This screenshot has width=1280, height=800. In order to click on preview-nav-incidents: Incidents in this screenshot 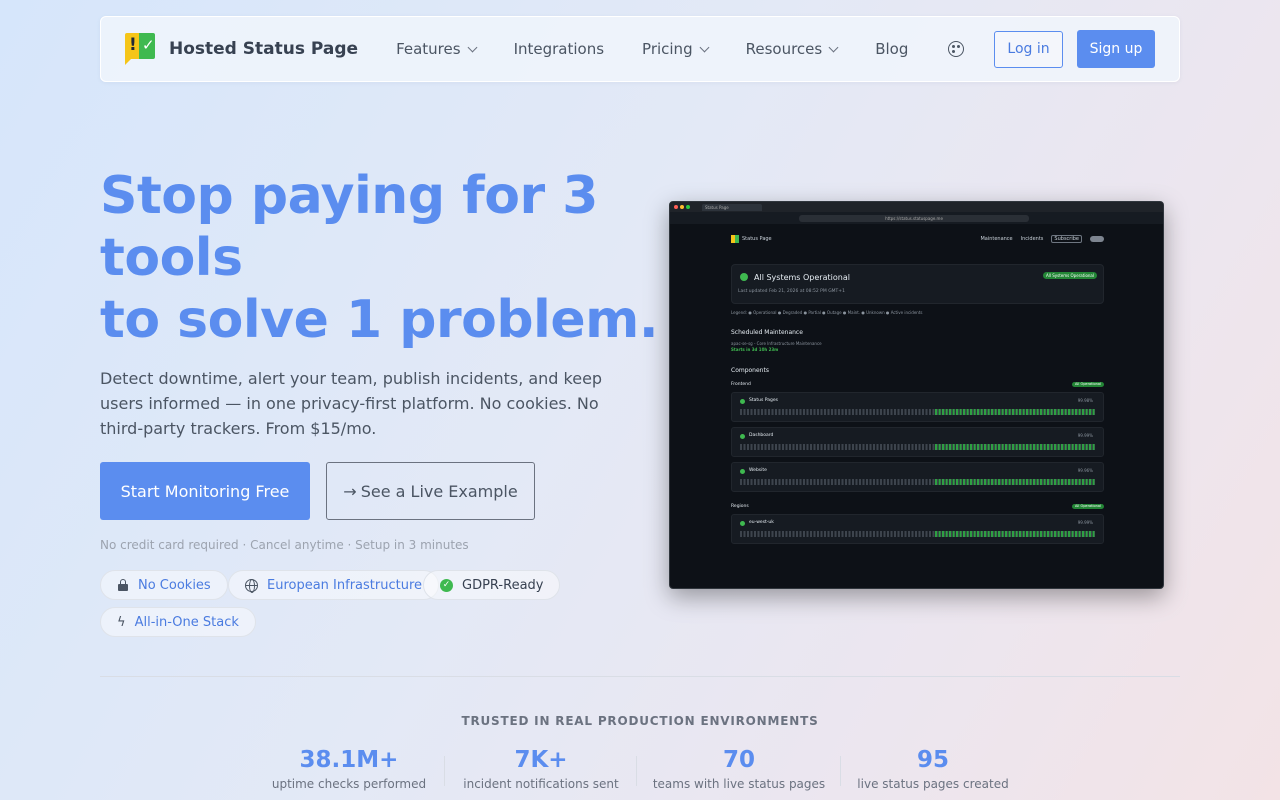, I will do `click(1032, 239)`.